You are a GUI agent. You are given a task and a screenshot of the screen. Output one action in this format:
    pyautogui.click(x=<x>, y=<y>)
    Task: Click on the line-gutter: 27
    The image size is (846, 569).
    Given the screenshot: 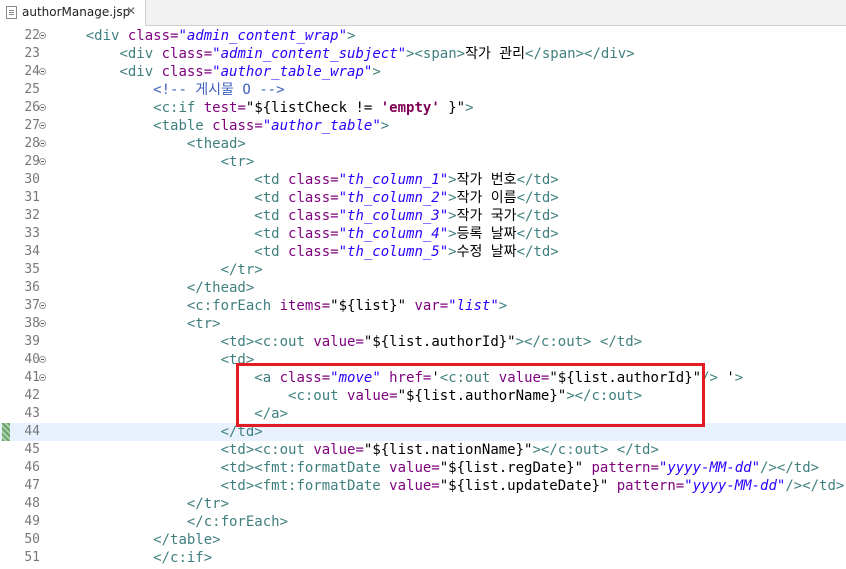 What is the action you would take?
    pyautogui.click(x=24, y=126)
    